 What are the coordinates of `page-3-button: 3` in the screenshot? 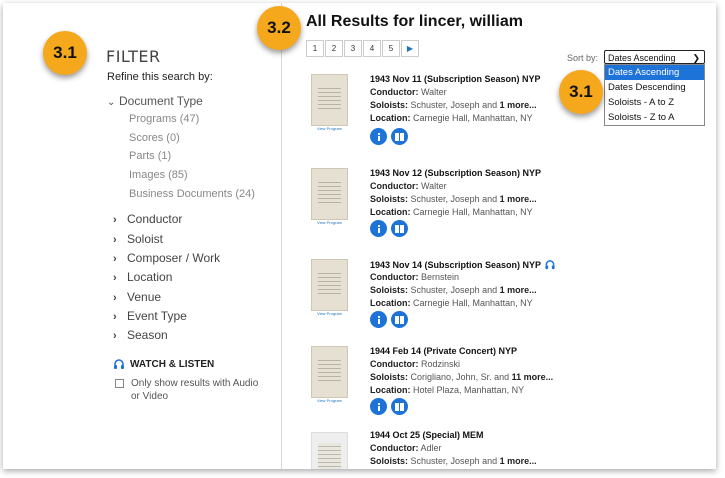 It's located at (353, 48).